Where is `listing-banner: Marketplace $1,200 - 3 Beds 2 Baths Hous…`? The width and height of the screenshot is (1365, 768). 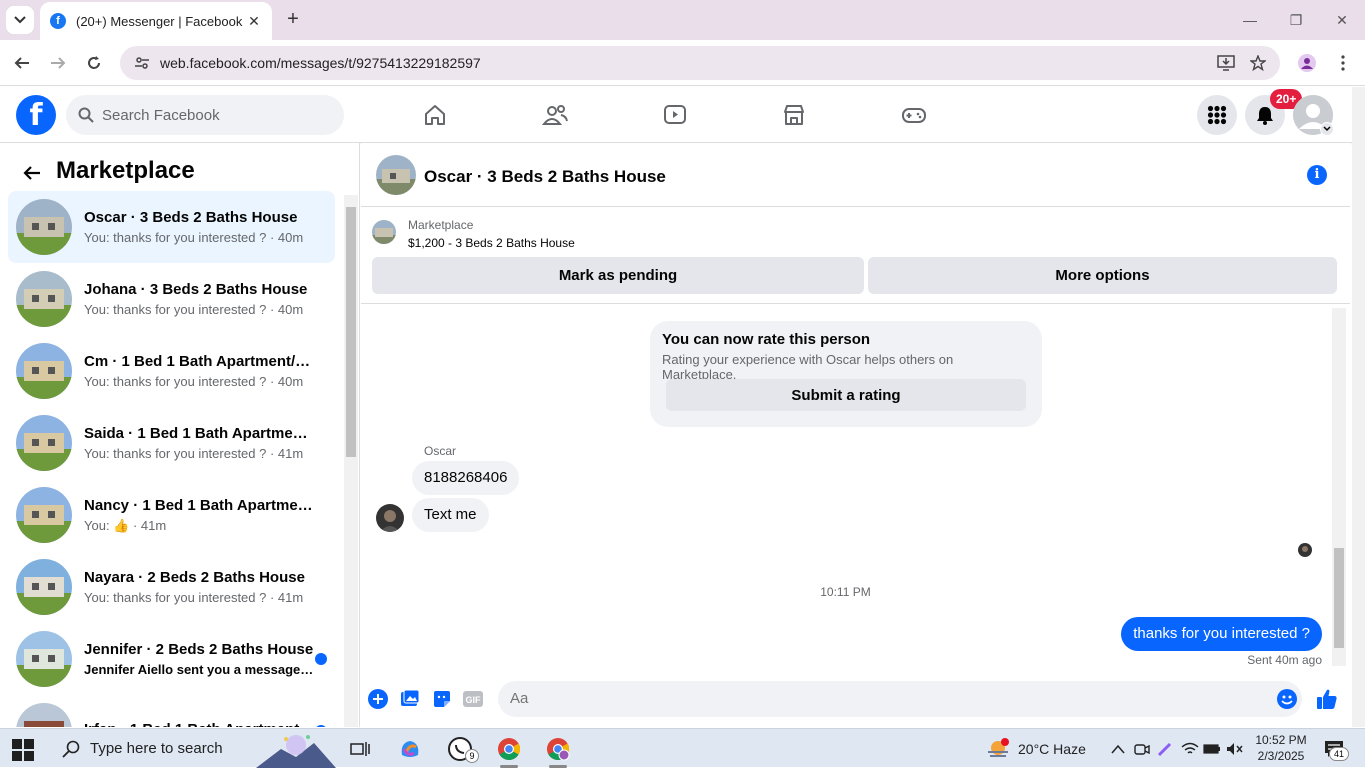 listing-banner: Marketplace $1,200 - 3 Beds 2 Baths Hous… is located at coordinates (855, 256).